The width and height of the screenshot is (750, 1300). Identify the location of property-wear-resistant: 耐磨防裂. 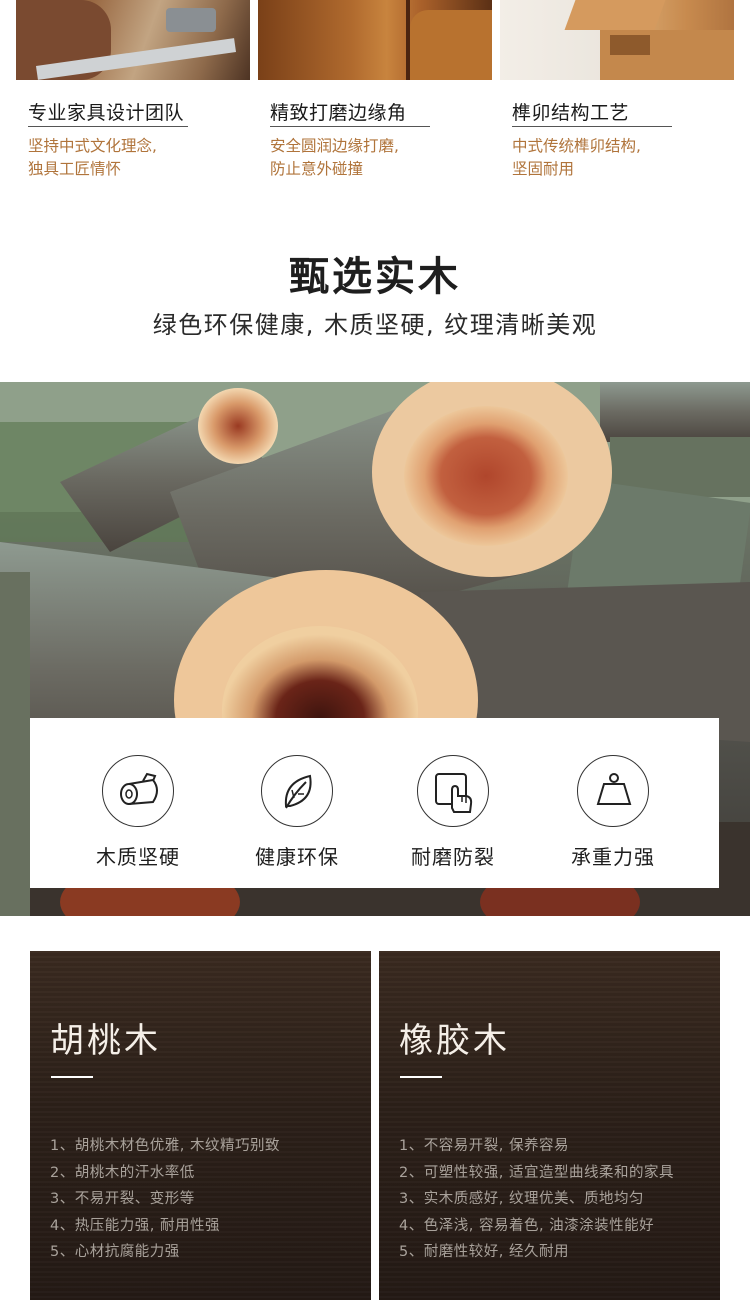
(453, 803).